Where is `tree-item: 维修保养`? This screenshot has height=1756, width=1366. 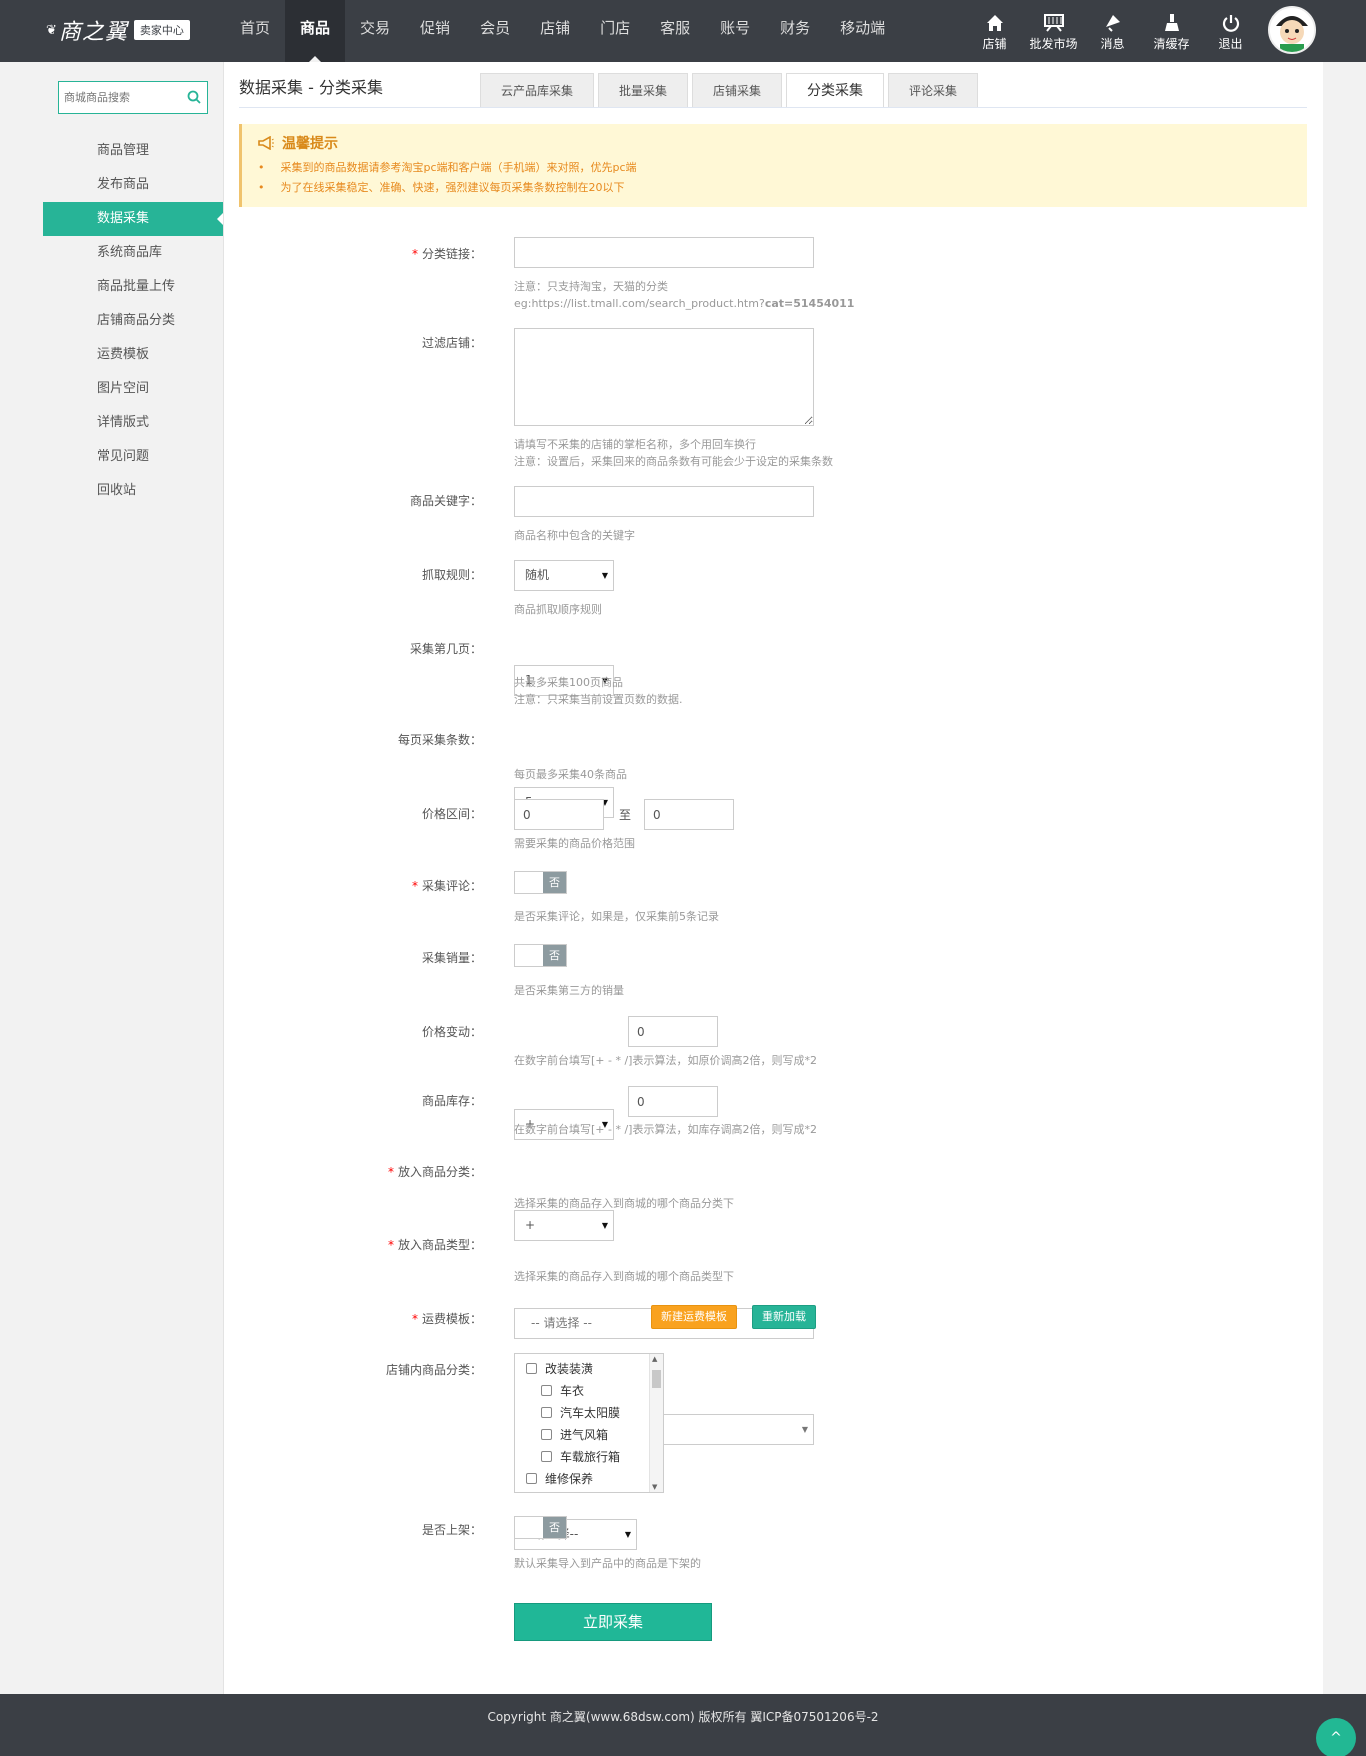
tree-item: 维修保养 is located at coordinates (559, 1478).